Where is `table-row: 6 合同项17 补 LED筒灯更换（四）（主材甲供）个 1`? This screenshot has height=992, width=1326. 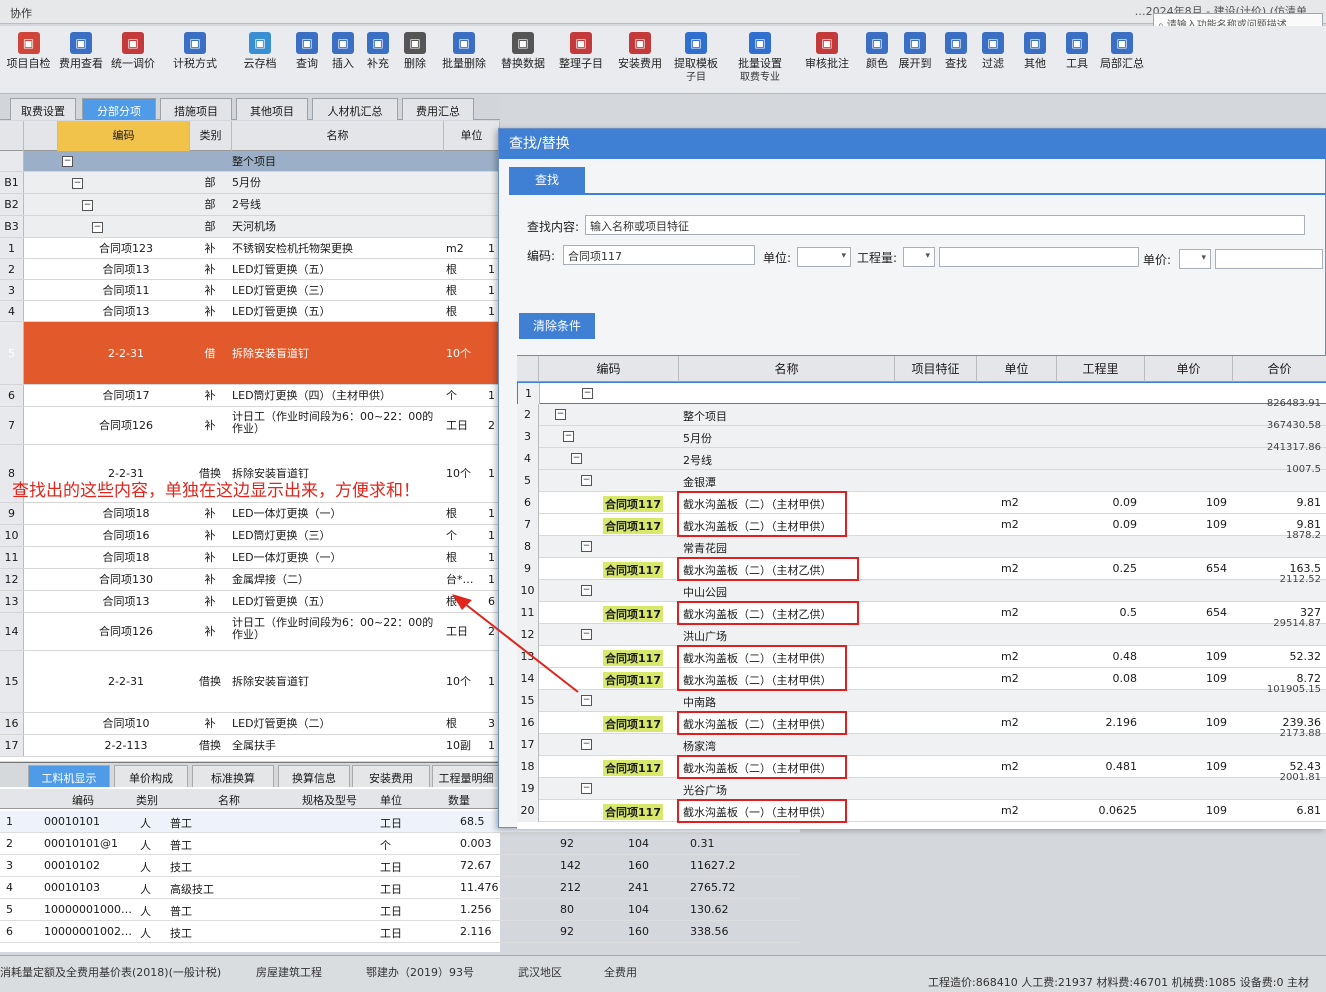
table-row: 6 合同项17 补 LED筒灯更换（四）（主材甲供）个 1 is located at coordinates (250, 396).